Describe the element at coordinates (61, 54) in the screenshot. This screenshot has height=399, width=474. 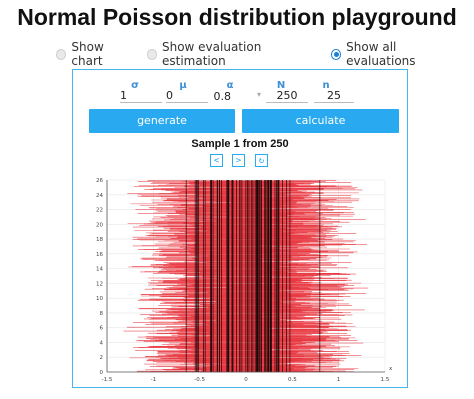
I see `radio-show-chart` at that location.